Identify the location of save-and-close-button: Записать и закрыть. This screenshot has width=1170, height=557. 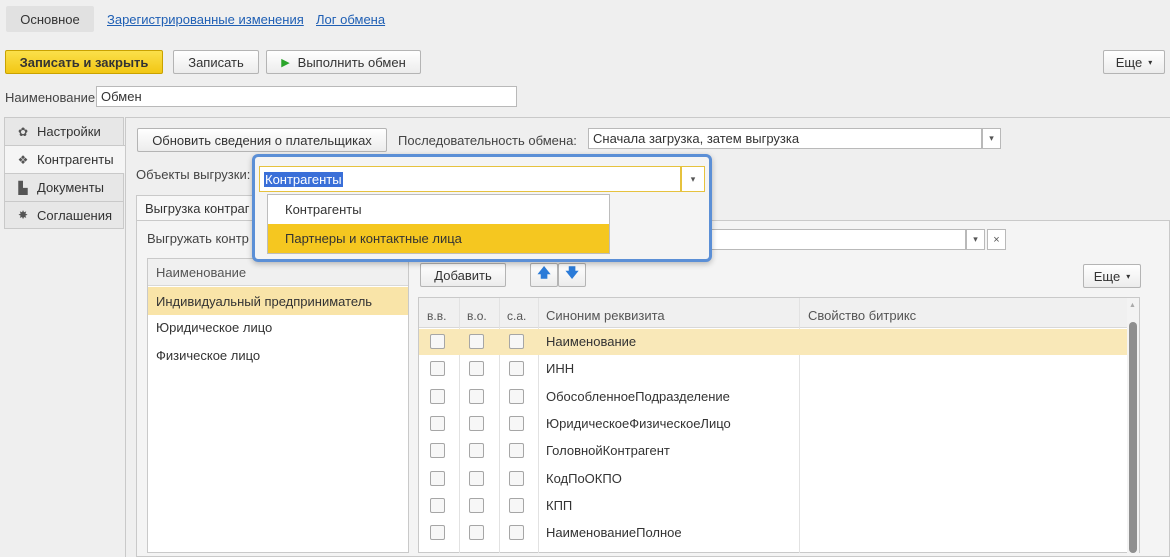
(84, 62).